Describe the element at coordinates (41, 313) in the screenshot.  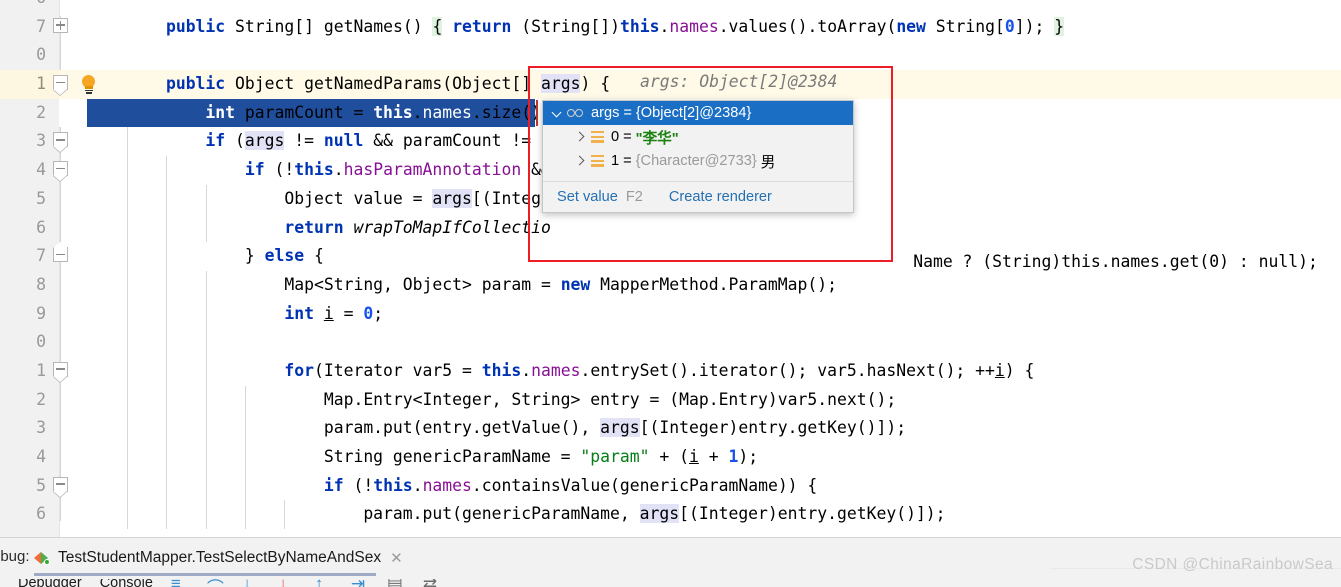
I see `line-number: 9` at that location.